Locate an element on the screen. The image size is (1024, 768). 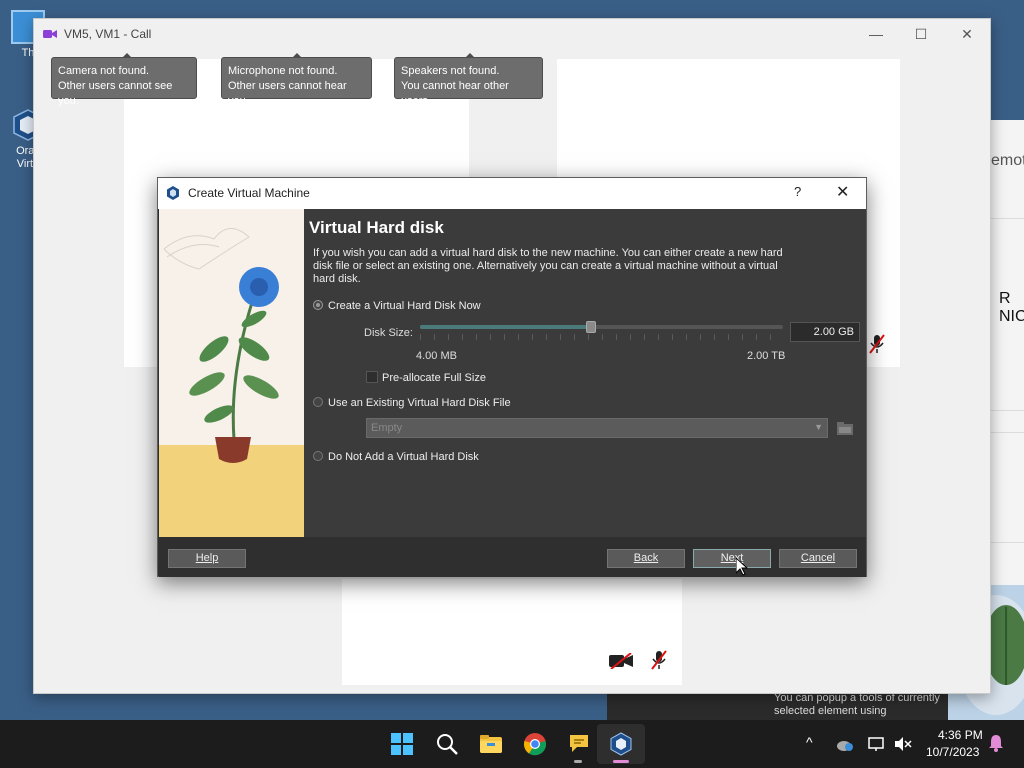
help-button: Help is located at coordinates (207, 558).